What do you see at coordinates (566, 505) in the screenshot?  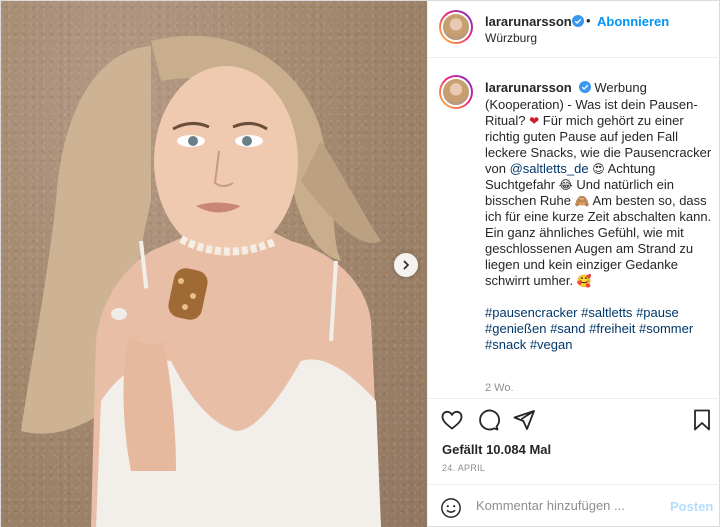 I see `comment-input` at bounding box center [566, 505].